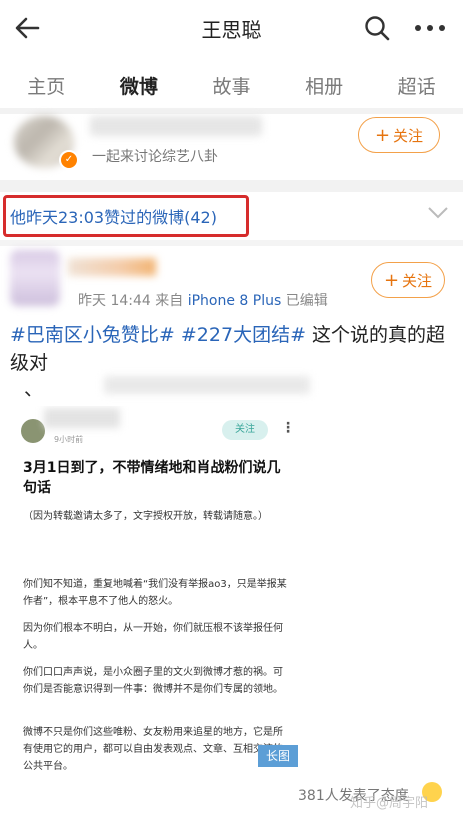 The width and height of the screenshot is (463, 821). What do you see at coordinates (113, 217) in the screenshot?
I see `liked-posts-label: 他昨天23:03赞过的微博(42)` at bounding box center [113, 217].